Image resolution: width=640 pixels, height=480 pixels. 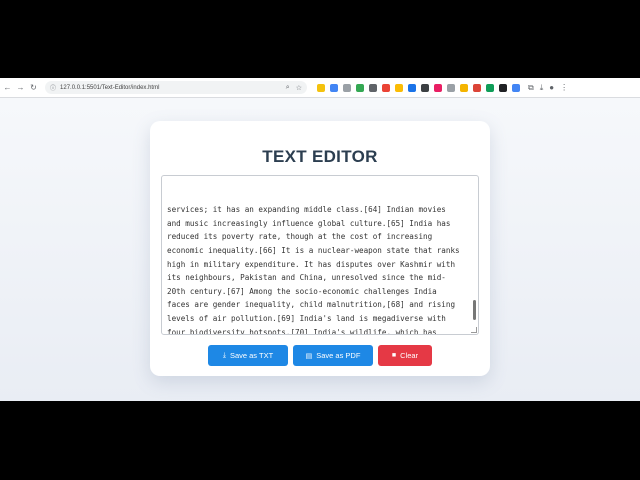 I want to click on back-icon: ←, so click(x=7, y=87).